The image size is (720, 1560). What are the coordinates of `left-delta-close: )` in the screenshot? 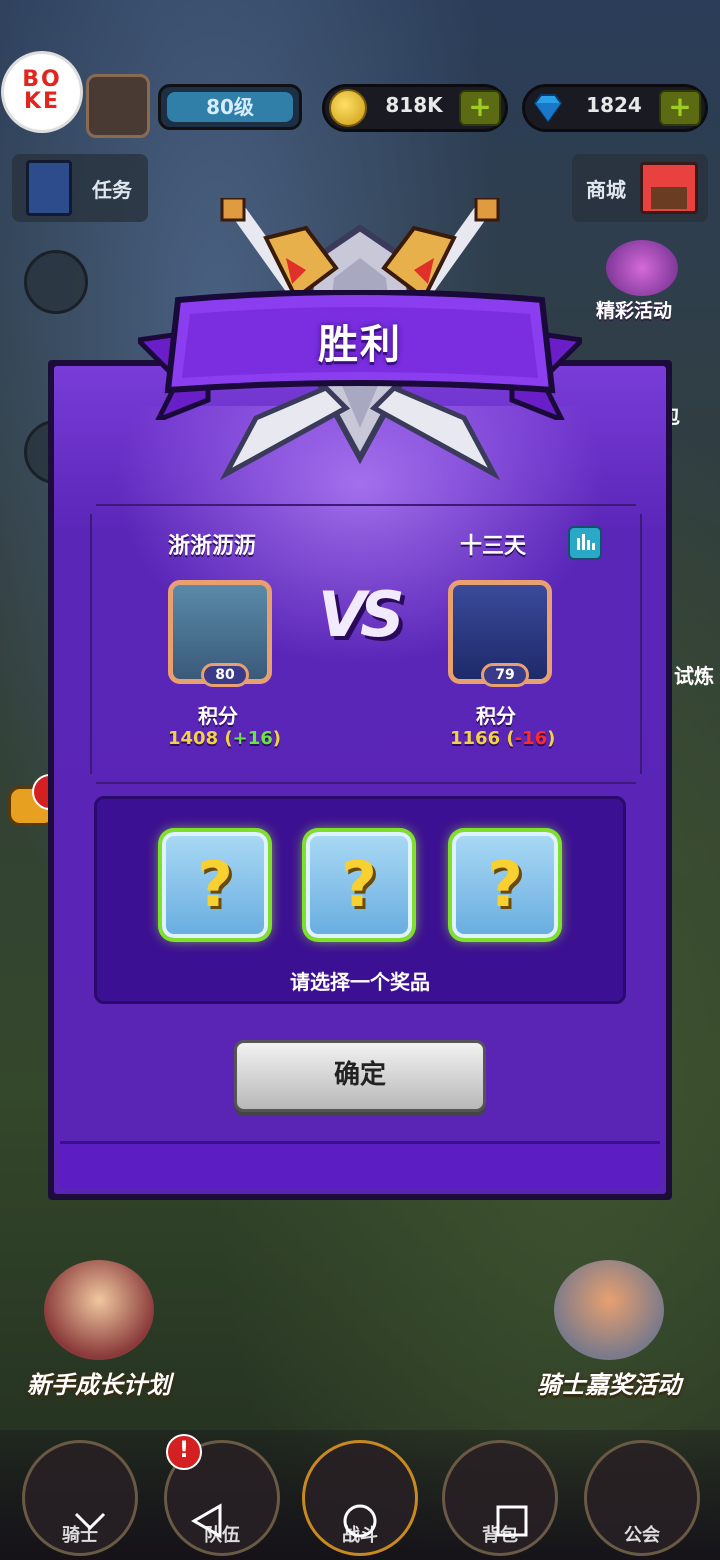 It's located at (276, 738).